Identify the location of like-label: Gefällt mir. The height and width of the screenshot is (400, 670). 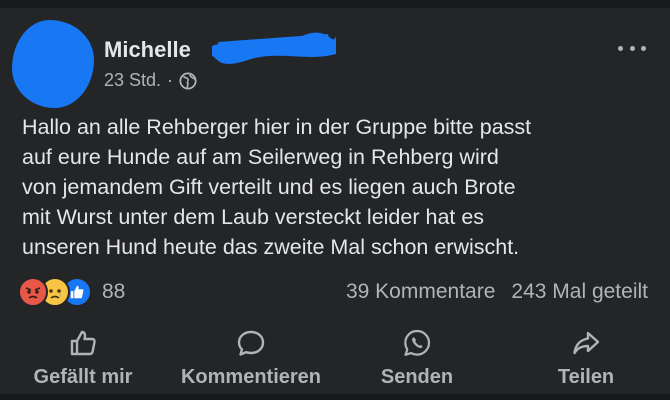
(83, 377).